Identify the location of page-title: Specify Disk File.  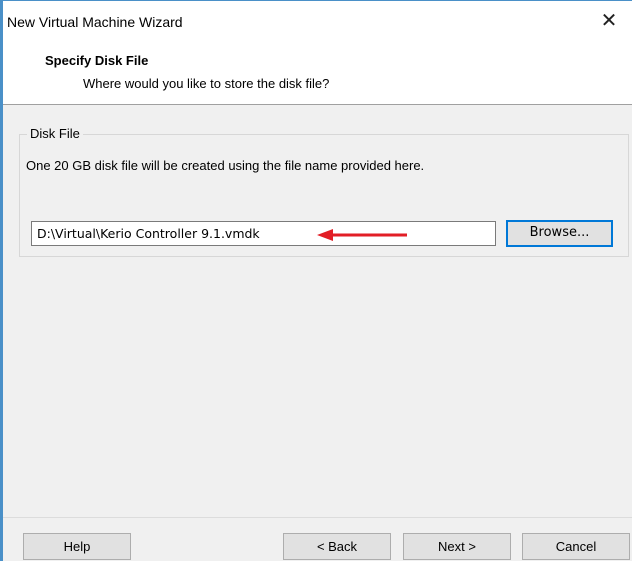
(97, 60).